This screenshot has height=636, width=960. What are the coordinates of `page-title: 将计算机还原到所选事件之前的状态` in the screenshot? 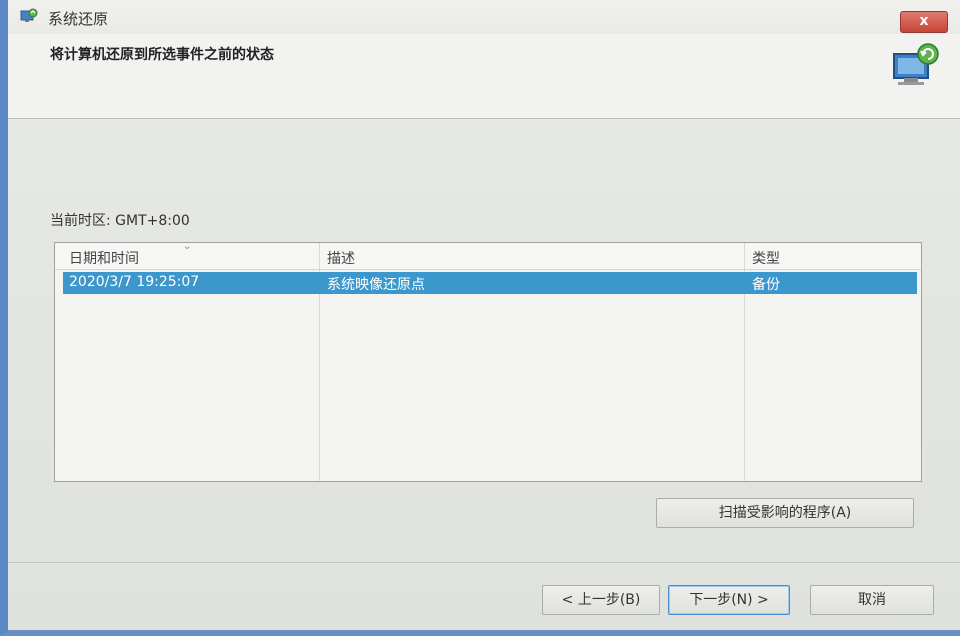 It's located at (162, 55).